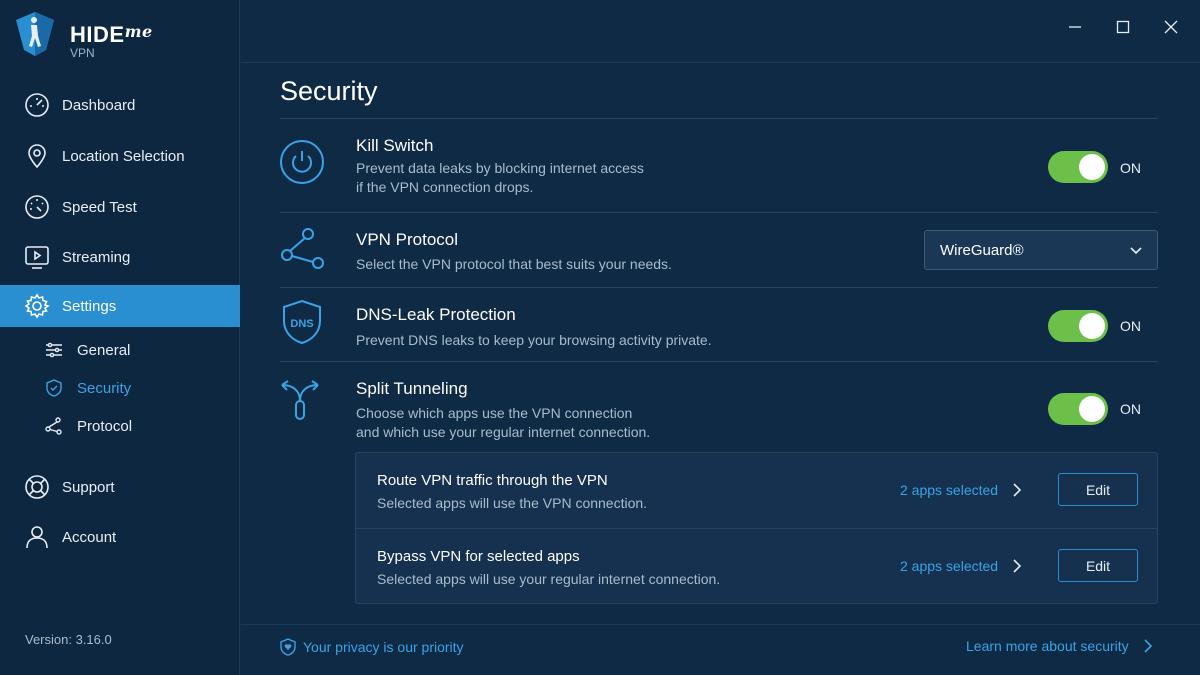 This screenshot has width=1200, height=675. Describe the element at coordinates (99, 207) in the screenshot. I see `nav-speed-label: Speed Test` at that location.